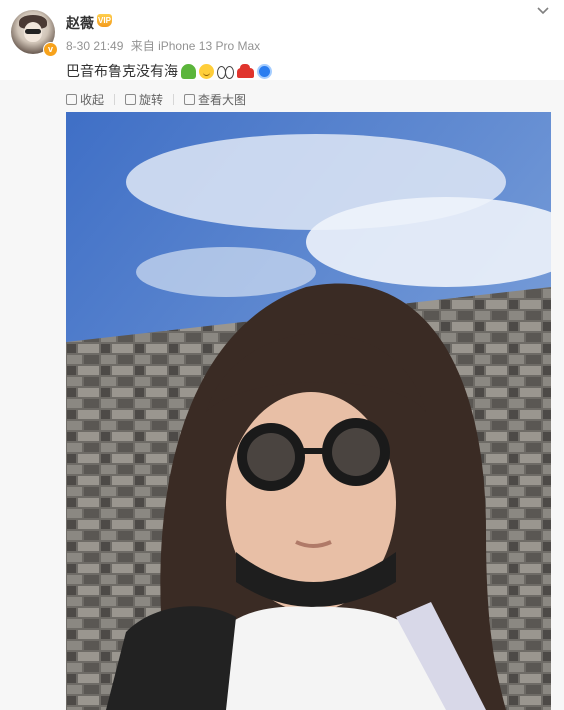 The width and height of the screenshot is (564, 710). I want to click on red-car-emoji-icon, so click(245, 71).